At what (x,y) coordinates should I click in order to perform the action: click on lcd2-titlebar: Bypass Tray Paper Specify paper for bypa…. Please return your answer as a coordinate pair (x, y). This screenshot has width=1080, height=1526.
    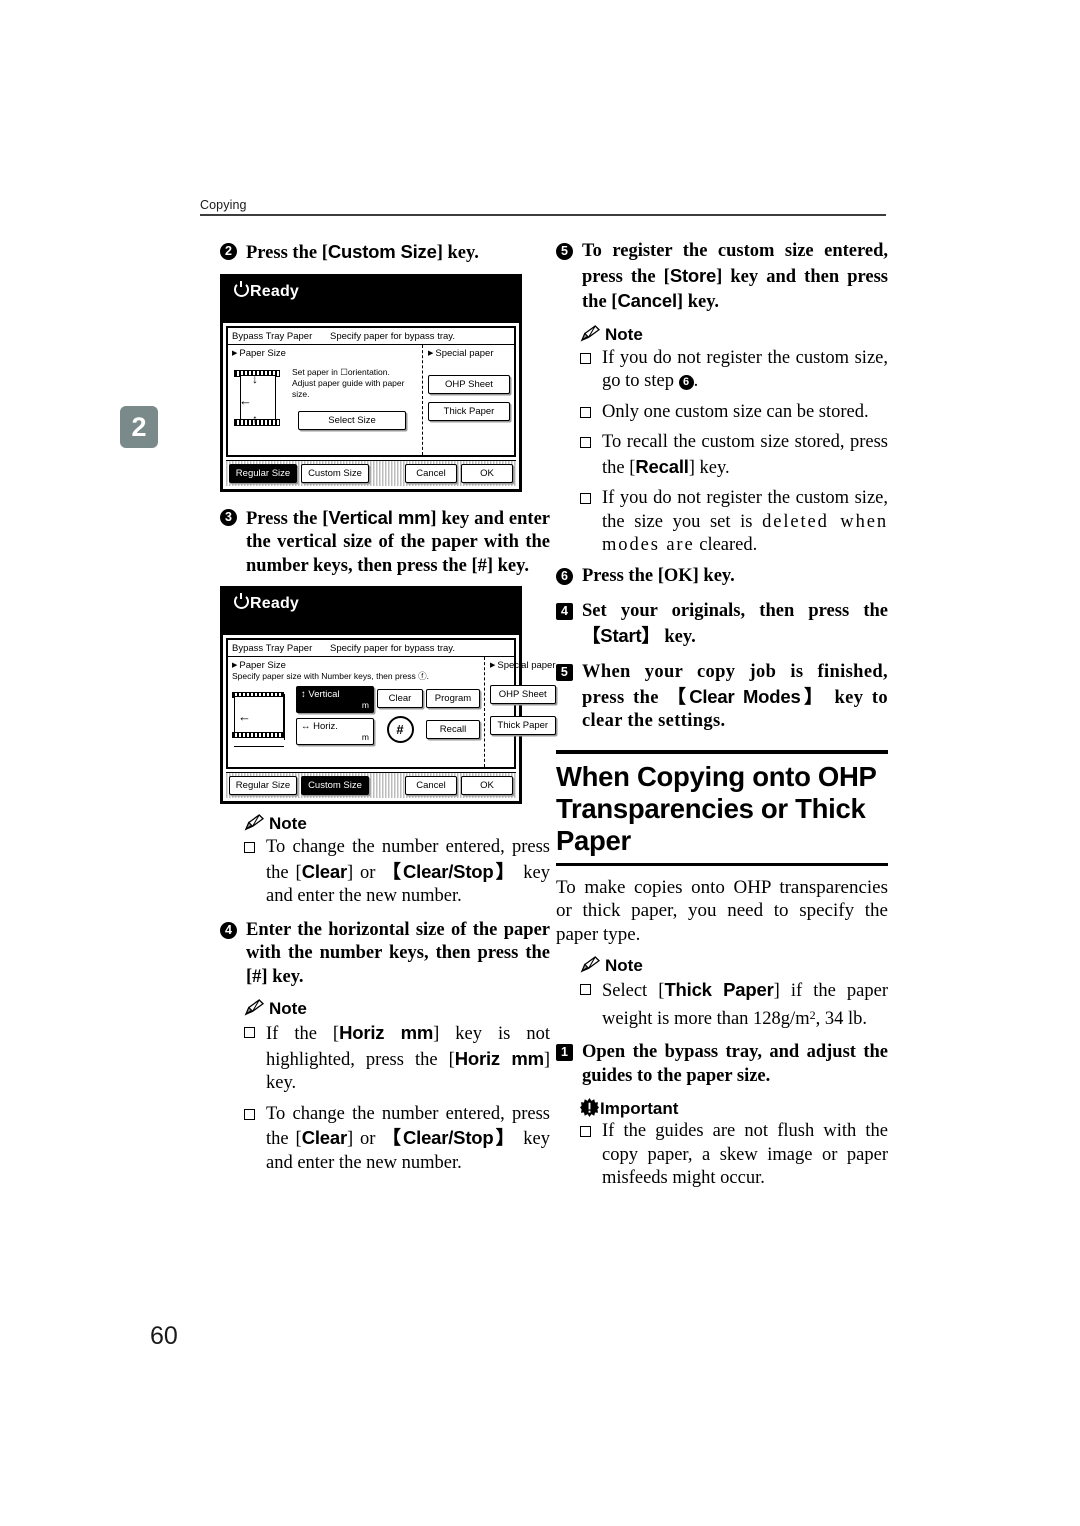
    Looking at the image, I should click on (371, 648).